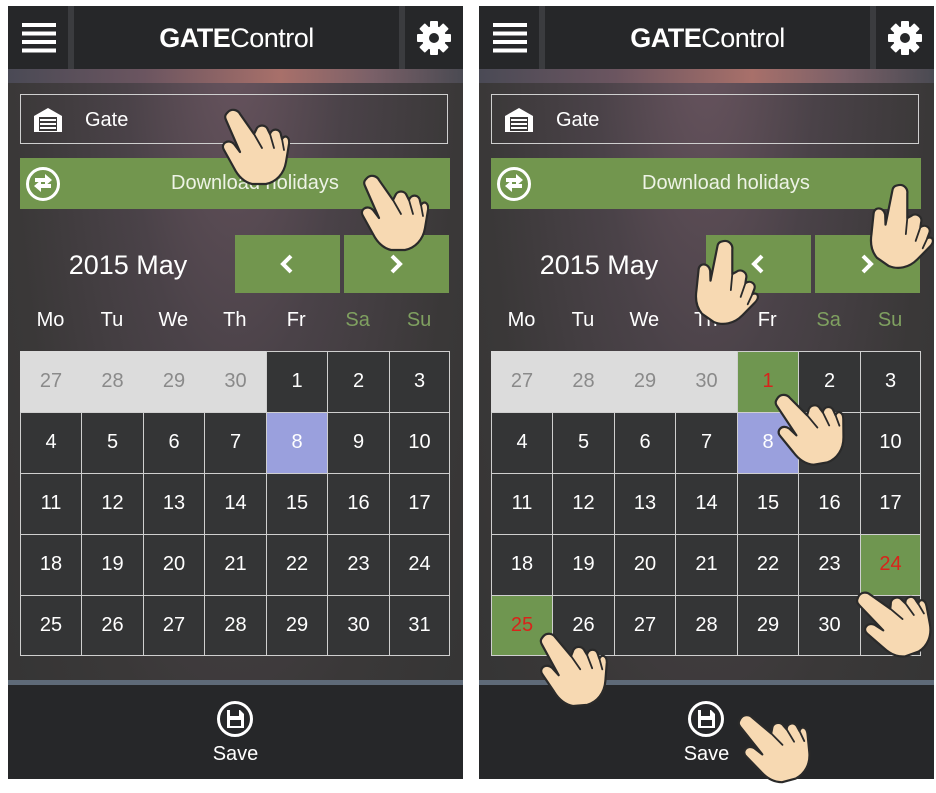  Describe the element at coordinates (599, 265) in the screenshot. I see `month-label: 2015 May` at that location.